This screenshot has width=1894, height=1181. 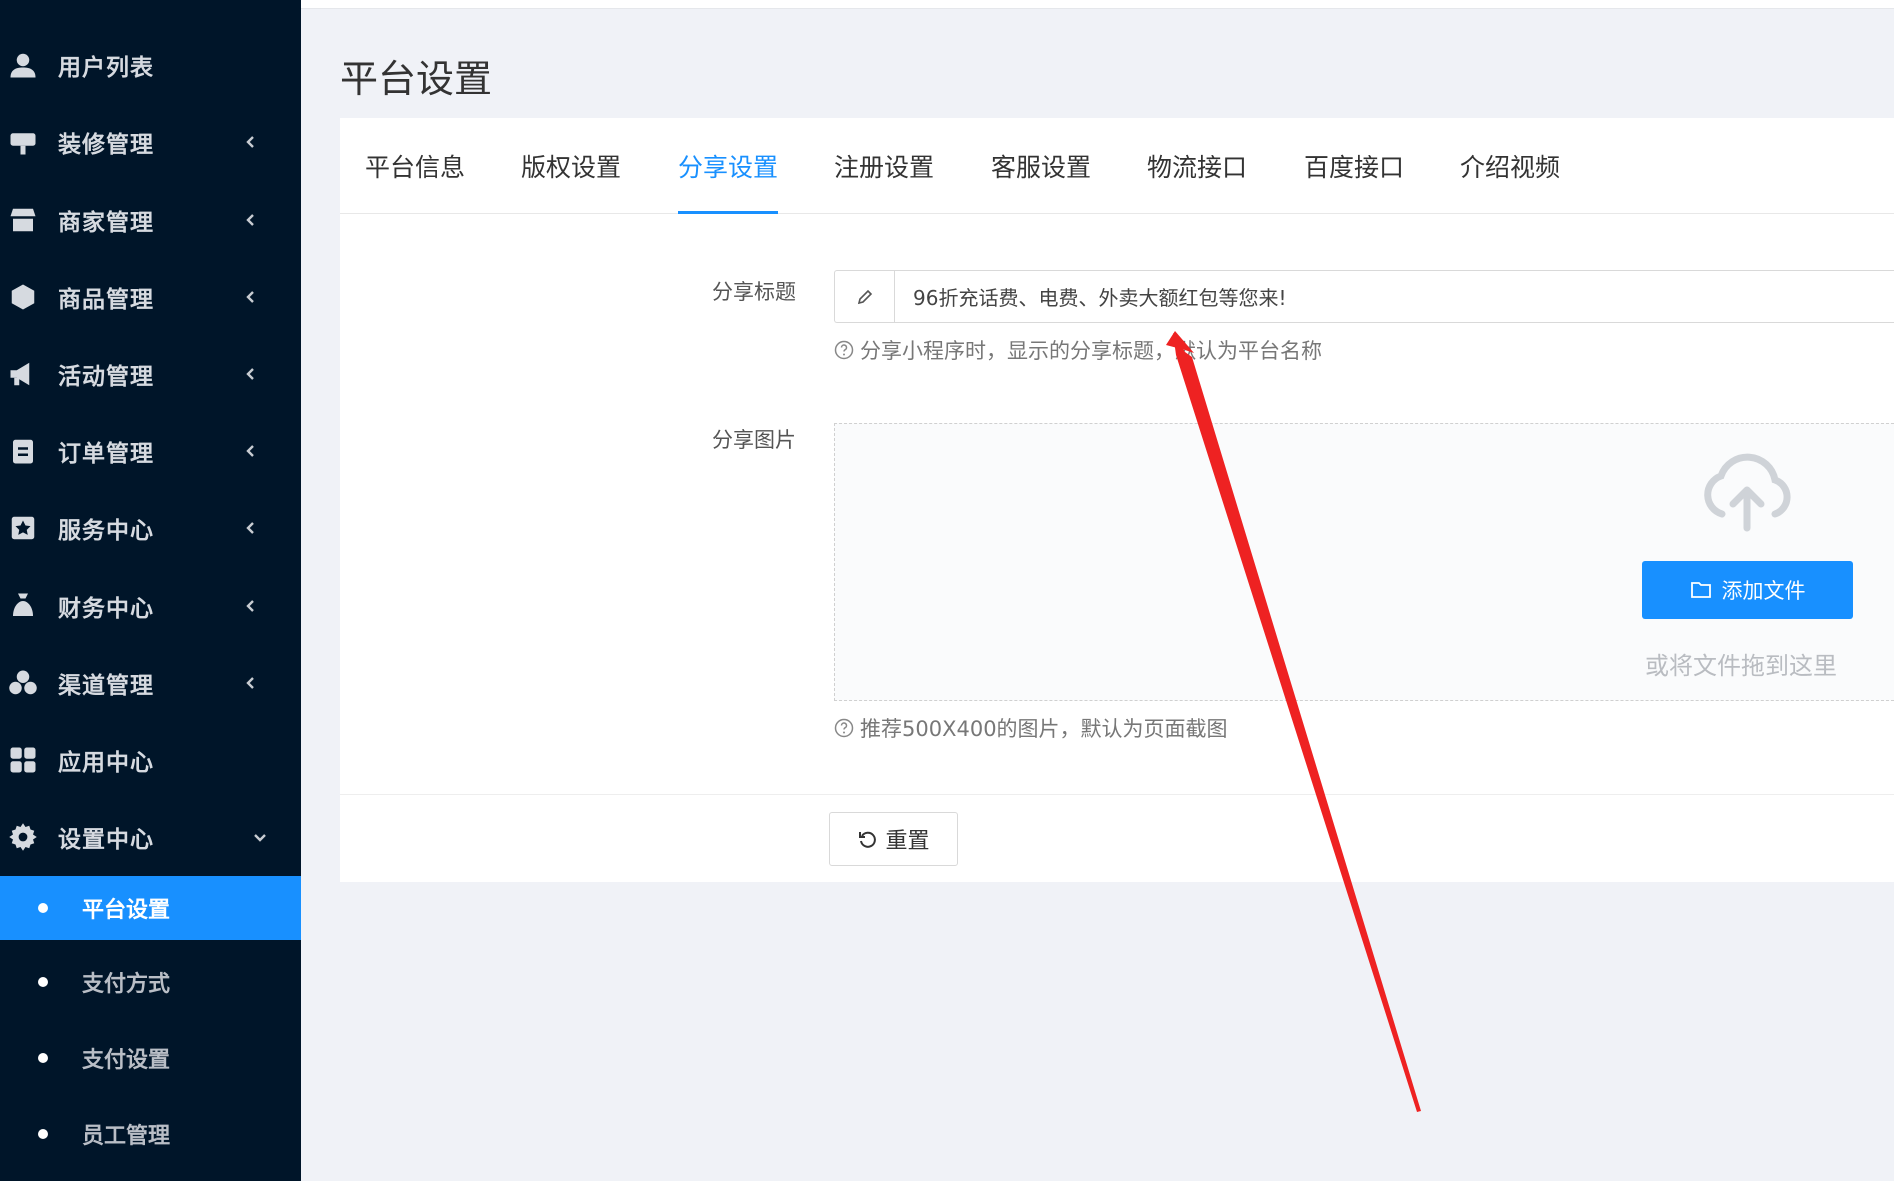 I want to click on sidebar-item-service: 服务中心, so click(x=150, y=528).